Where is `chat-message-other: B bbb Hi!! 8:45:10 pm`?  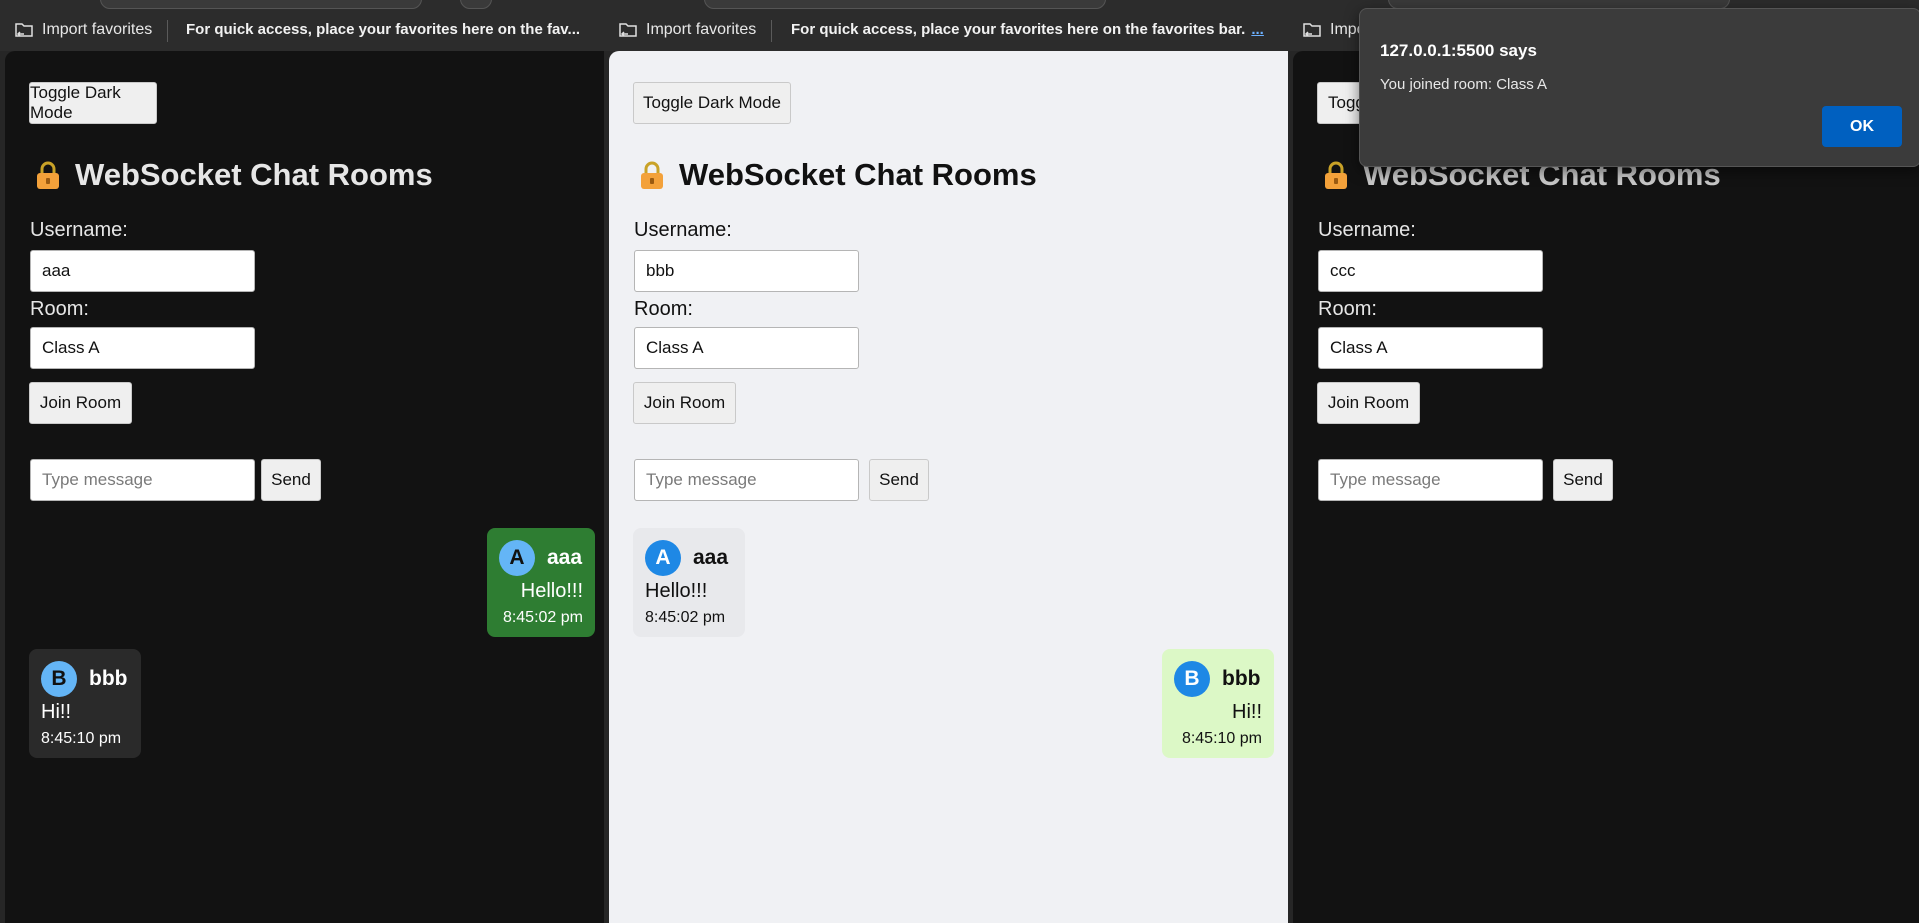
chat-message-other: B bbb Hi!! 8:45:10 pm is located at coordinates (85, 703).